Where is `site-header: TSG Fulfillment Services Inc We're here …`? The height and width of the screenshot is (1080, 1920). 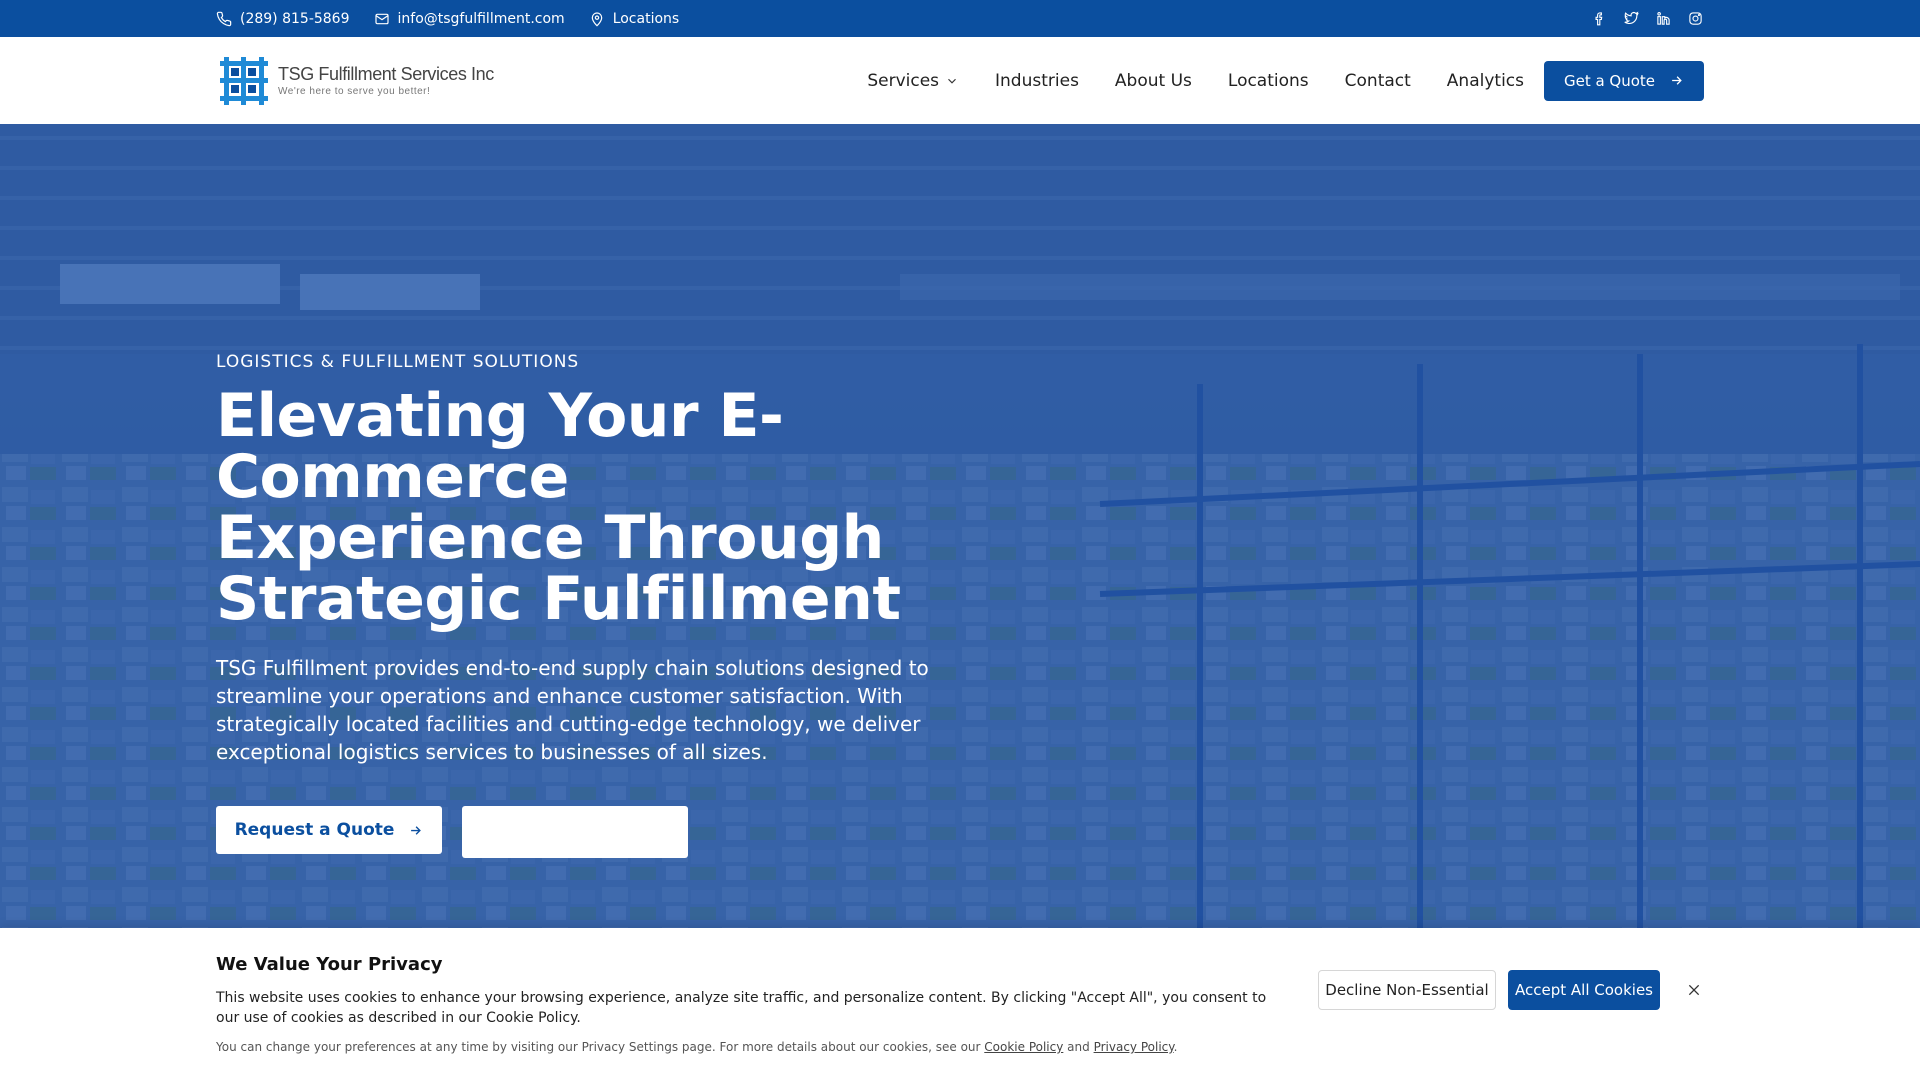 site-header: TSG Fulfillment Services Inc We're here … is located at coordinates (960, 80).